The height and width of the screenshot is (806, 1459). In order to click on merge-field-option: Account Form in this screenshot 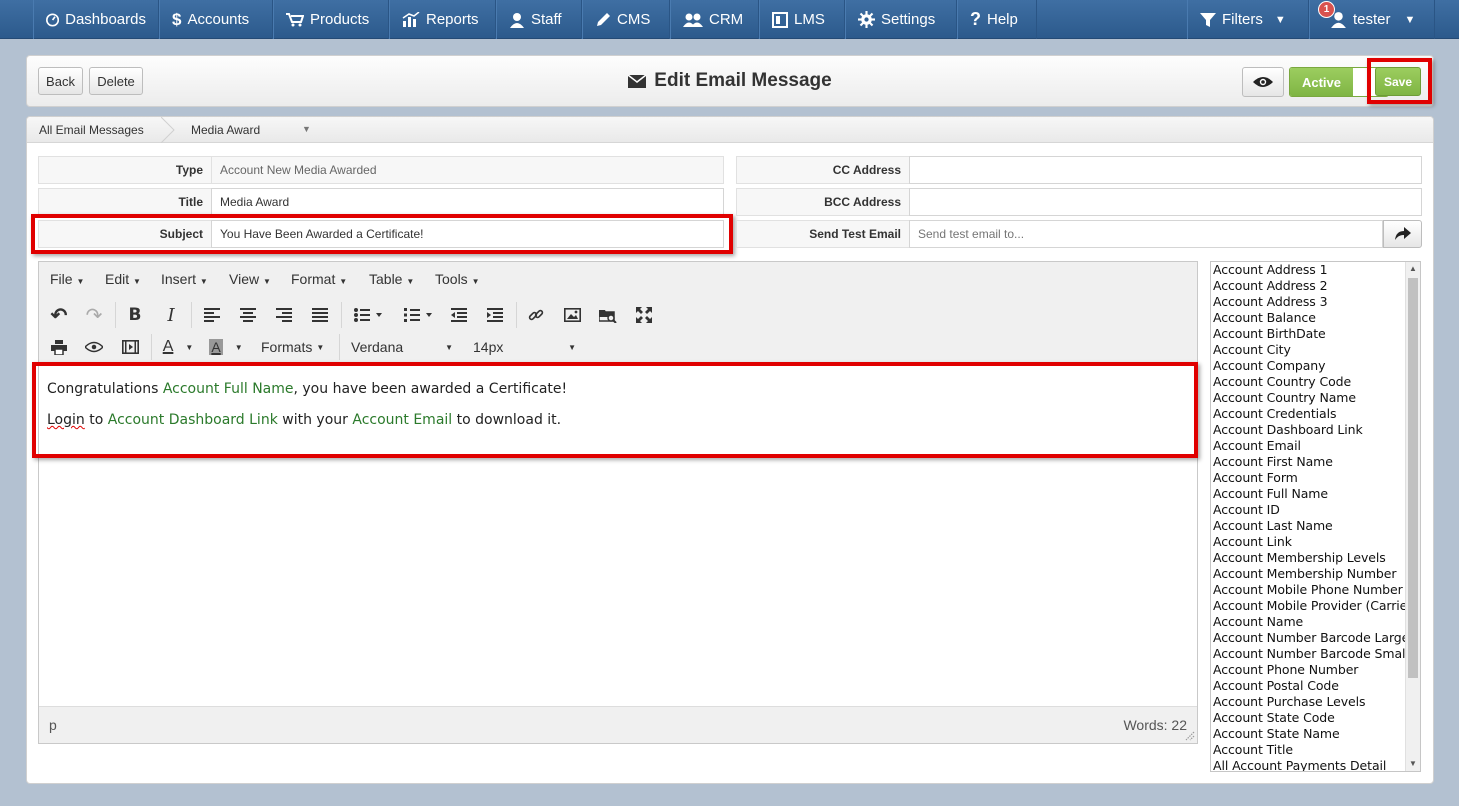, I will do `click(1255, 477)`.